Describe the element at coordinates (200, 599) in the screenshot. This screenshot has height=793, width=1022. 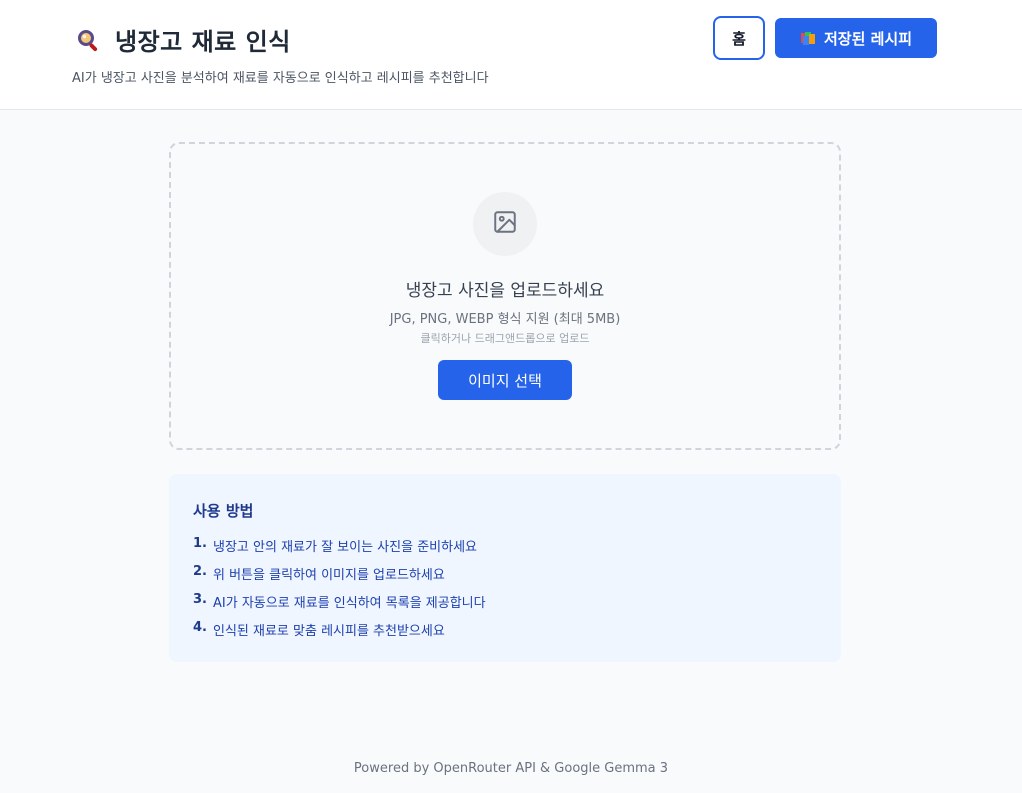
I see `step-number: 3.` at that location.